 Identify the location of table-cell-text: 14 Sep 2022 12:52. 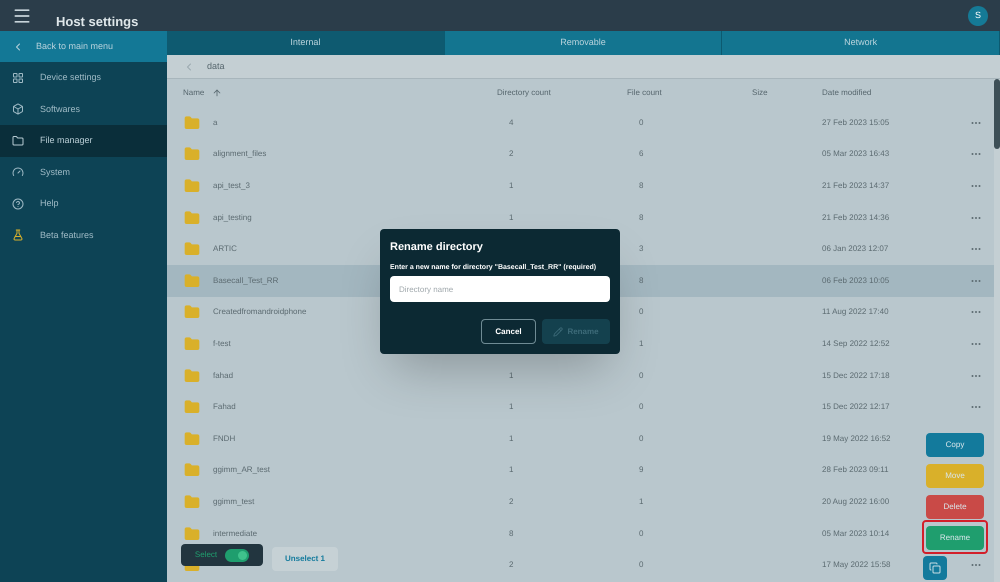
(856, 344).